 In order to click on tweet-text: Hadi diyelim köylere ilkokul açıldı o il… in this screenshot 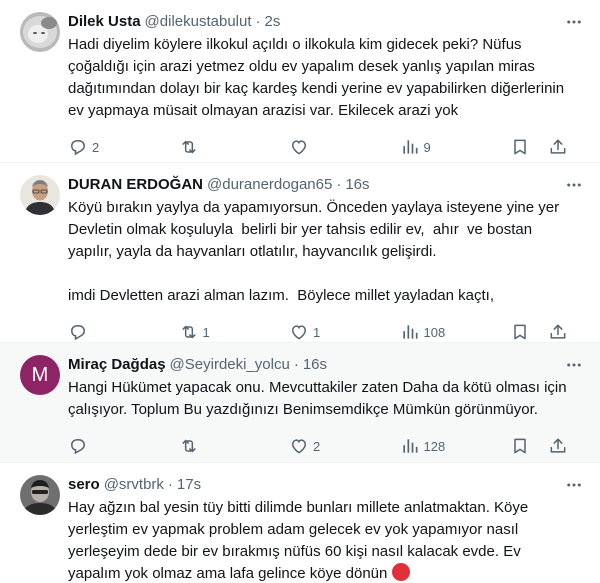, I will do `click(318, 77)`.